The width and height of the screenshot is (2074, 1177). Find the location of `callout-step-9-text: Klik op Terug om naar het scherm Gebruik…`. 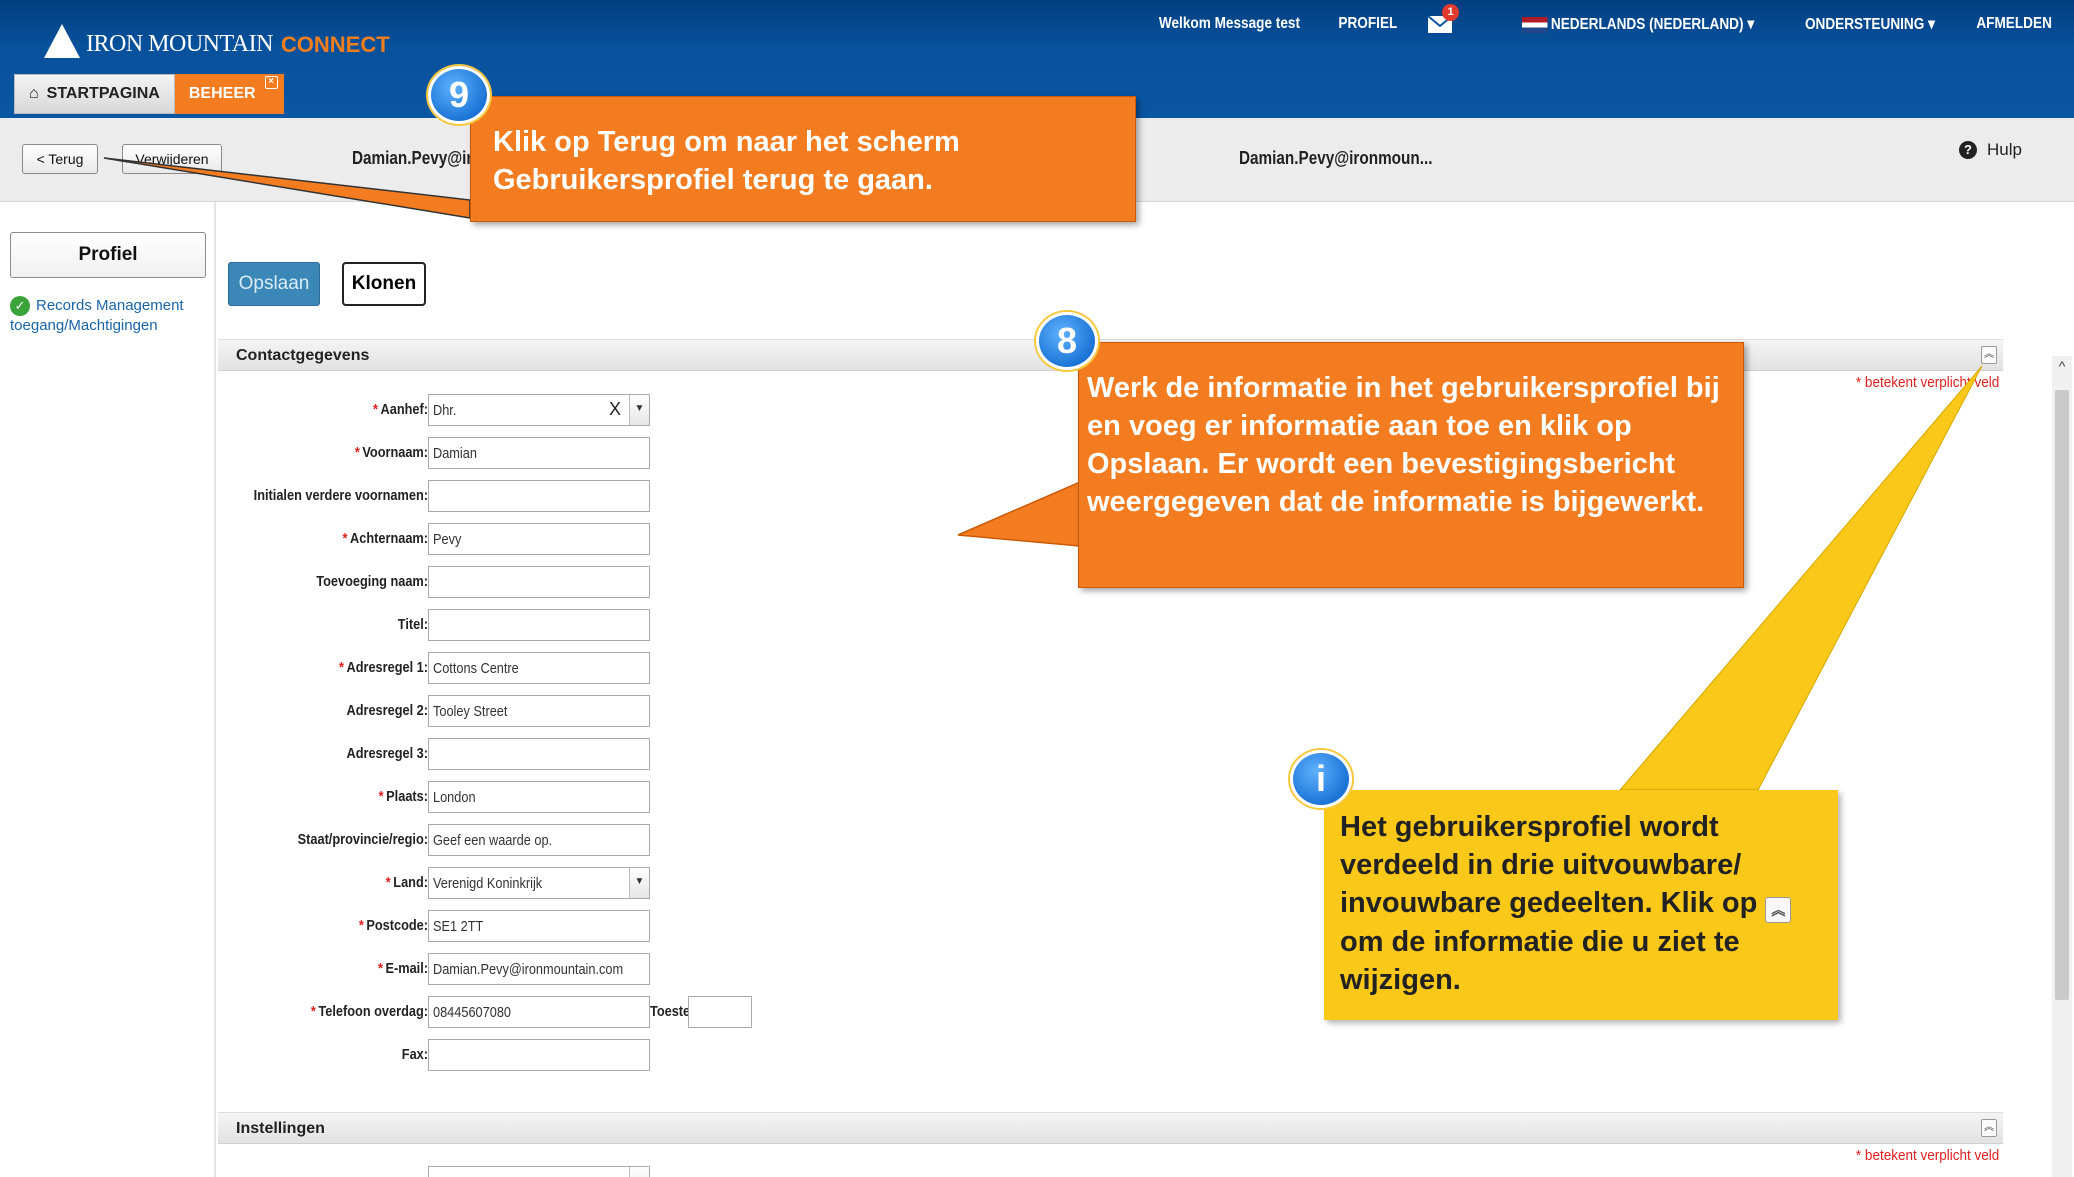

callout-step-9-text: Klik op Terug om naar het scherm Gebruik… is located at coordinates (726, 161).